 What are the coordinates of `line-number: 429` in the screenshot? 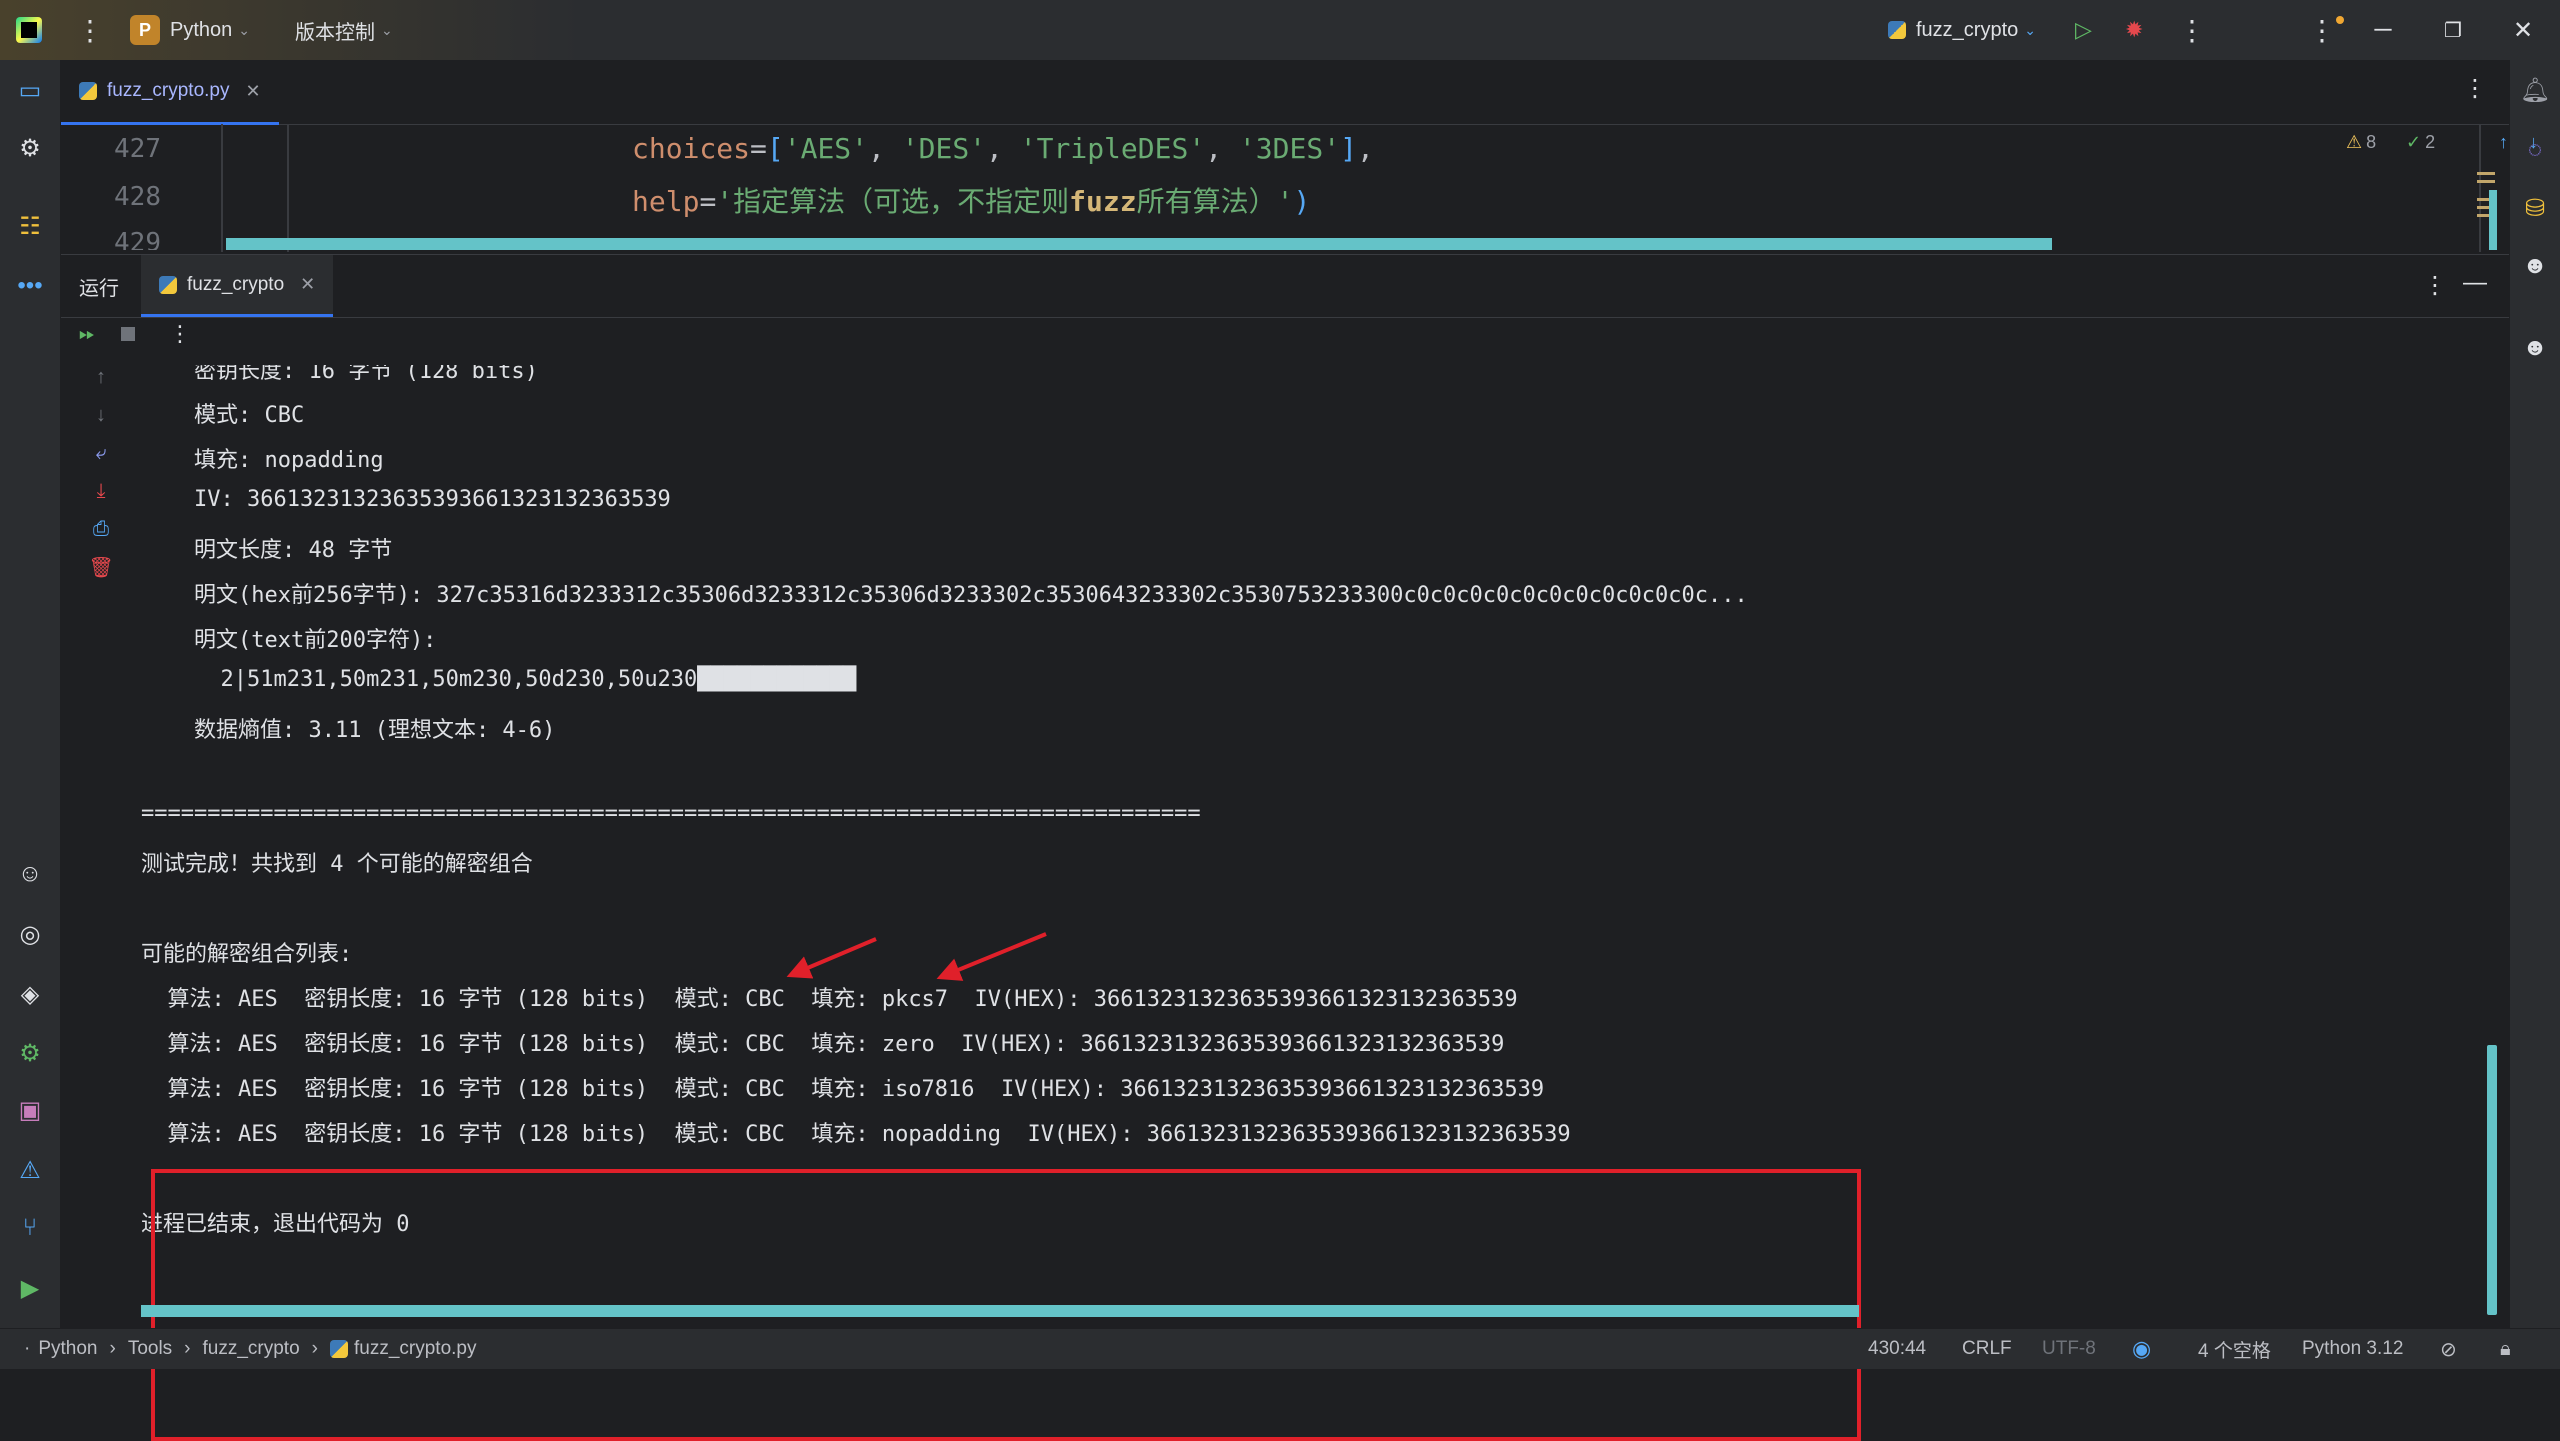 It's located at (137, 239).